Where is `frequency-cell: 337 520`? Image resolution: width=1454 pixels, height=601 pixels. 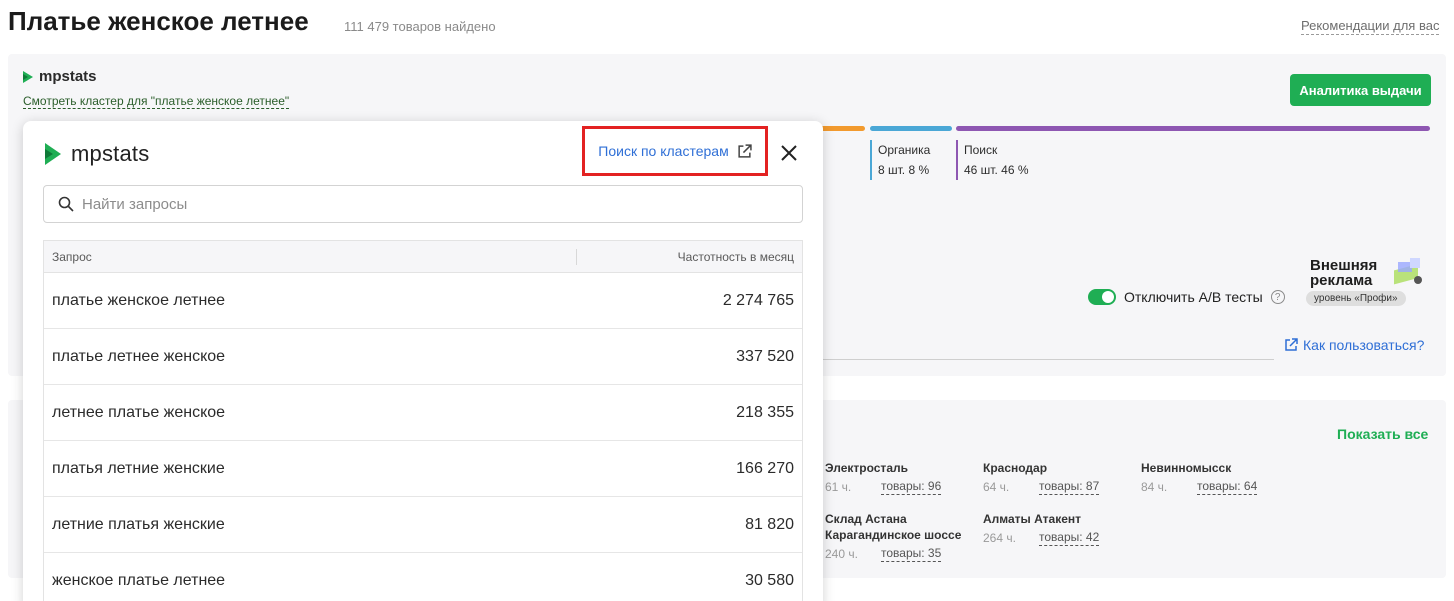 frequency-cell: 337 520 is located at coordinates (765, 356).